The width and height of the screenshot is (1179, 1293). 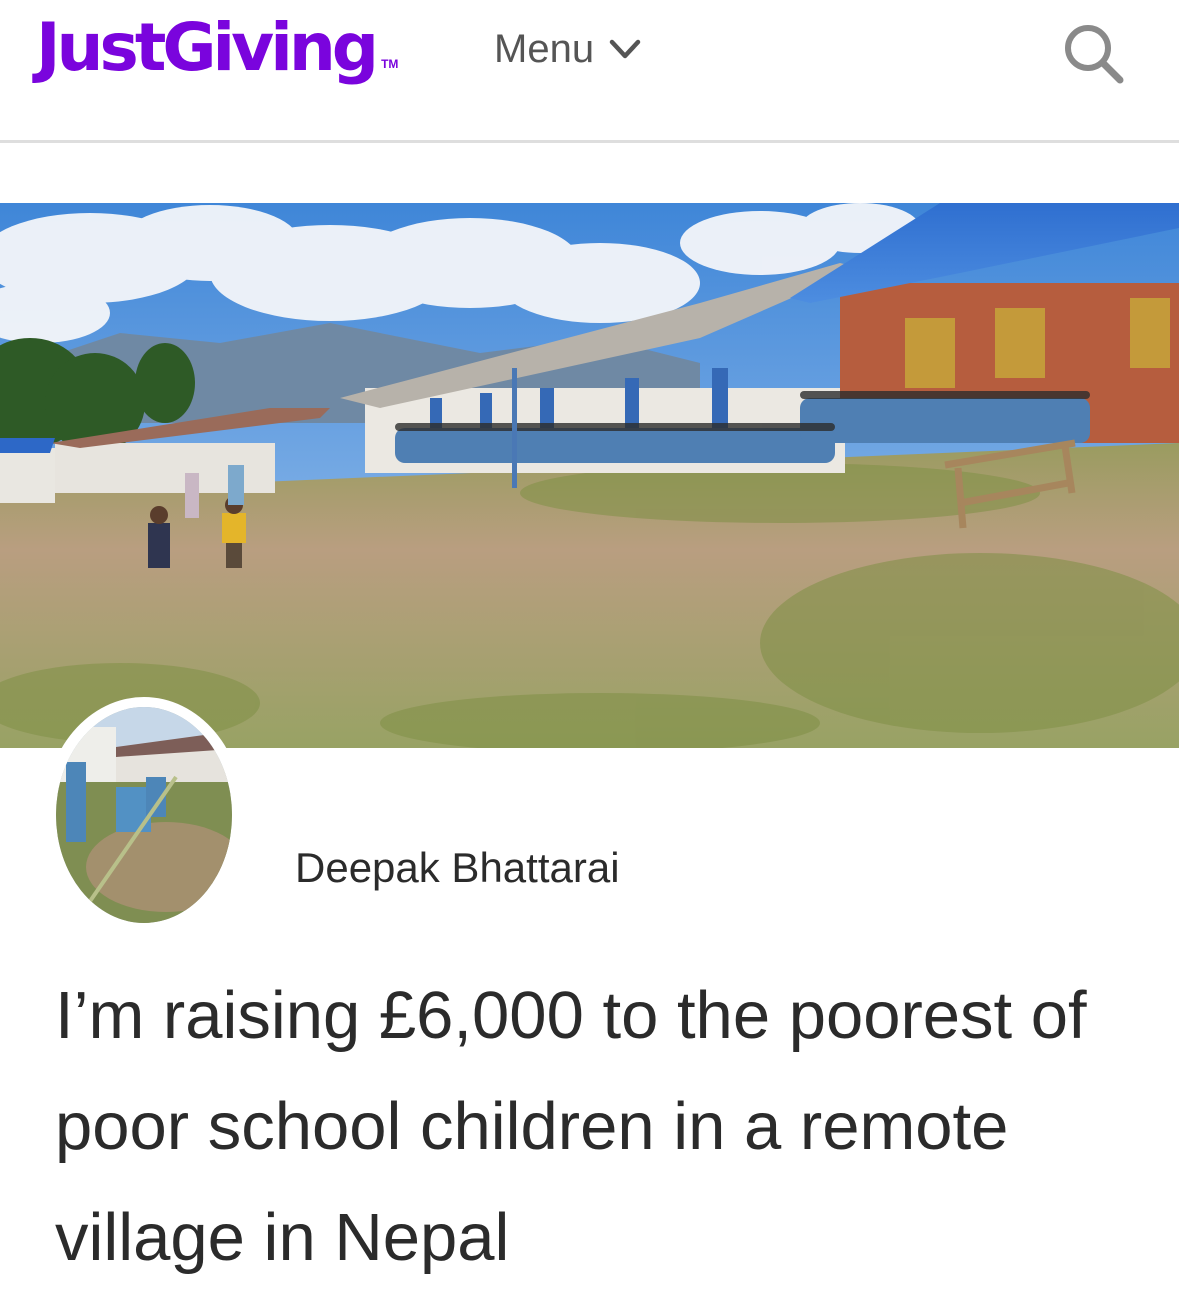 I want to click on logo-trademark: TM, so click(x=390, y=64).